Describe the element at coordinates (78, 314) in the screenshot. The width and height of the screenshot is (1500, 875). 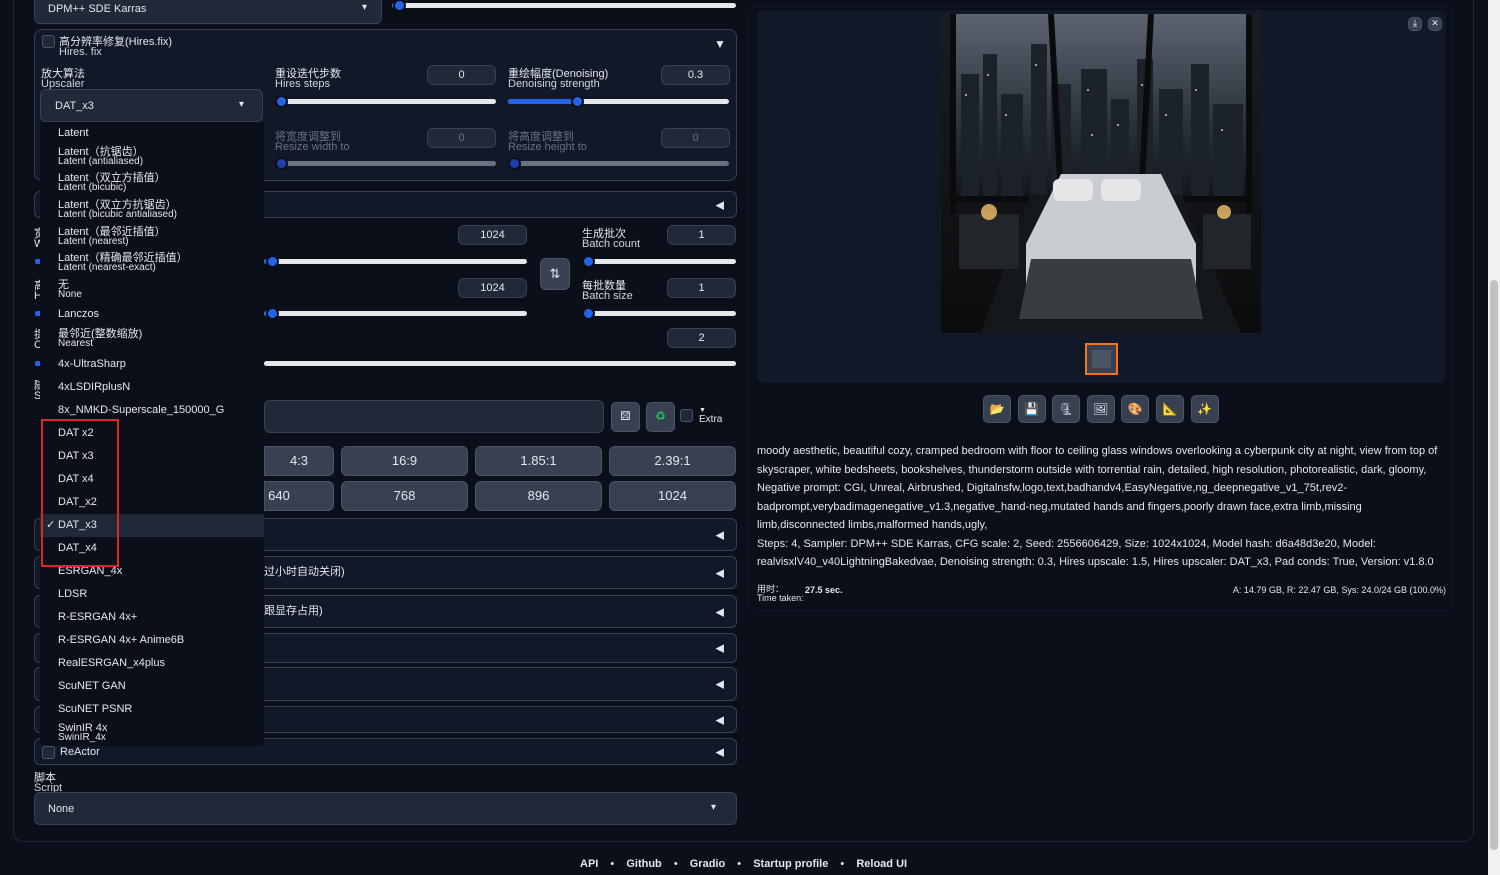
I see `upscaler-option: Lanczos` at that location.